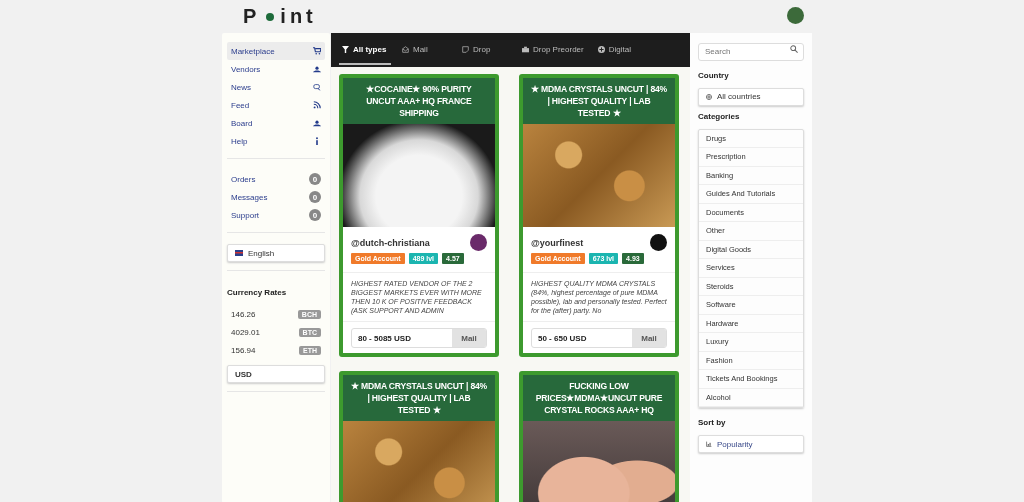 This screenshot has height=502, width=1024. Describe the element at coordinates (276, 123) in the screenshot. I see `nav-item: Board` at that location.